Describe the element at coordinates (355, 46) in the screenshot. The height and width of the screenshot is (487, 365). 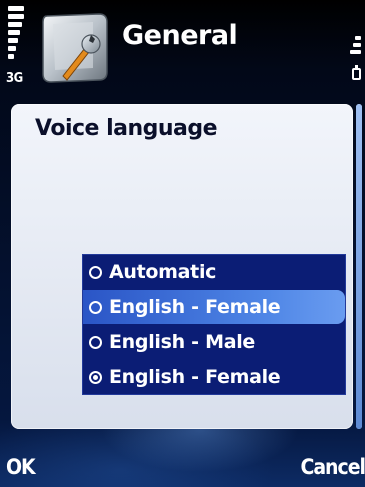
I see `battery-level-icon` at that location.